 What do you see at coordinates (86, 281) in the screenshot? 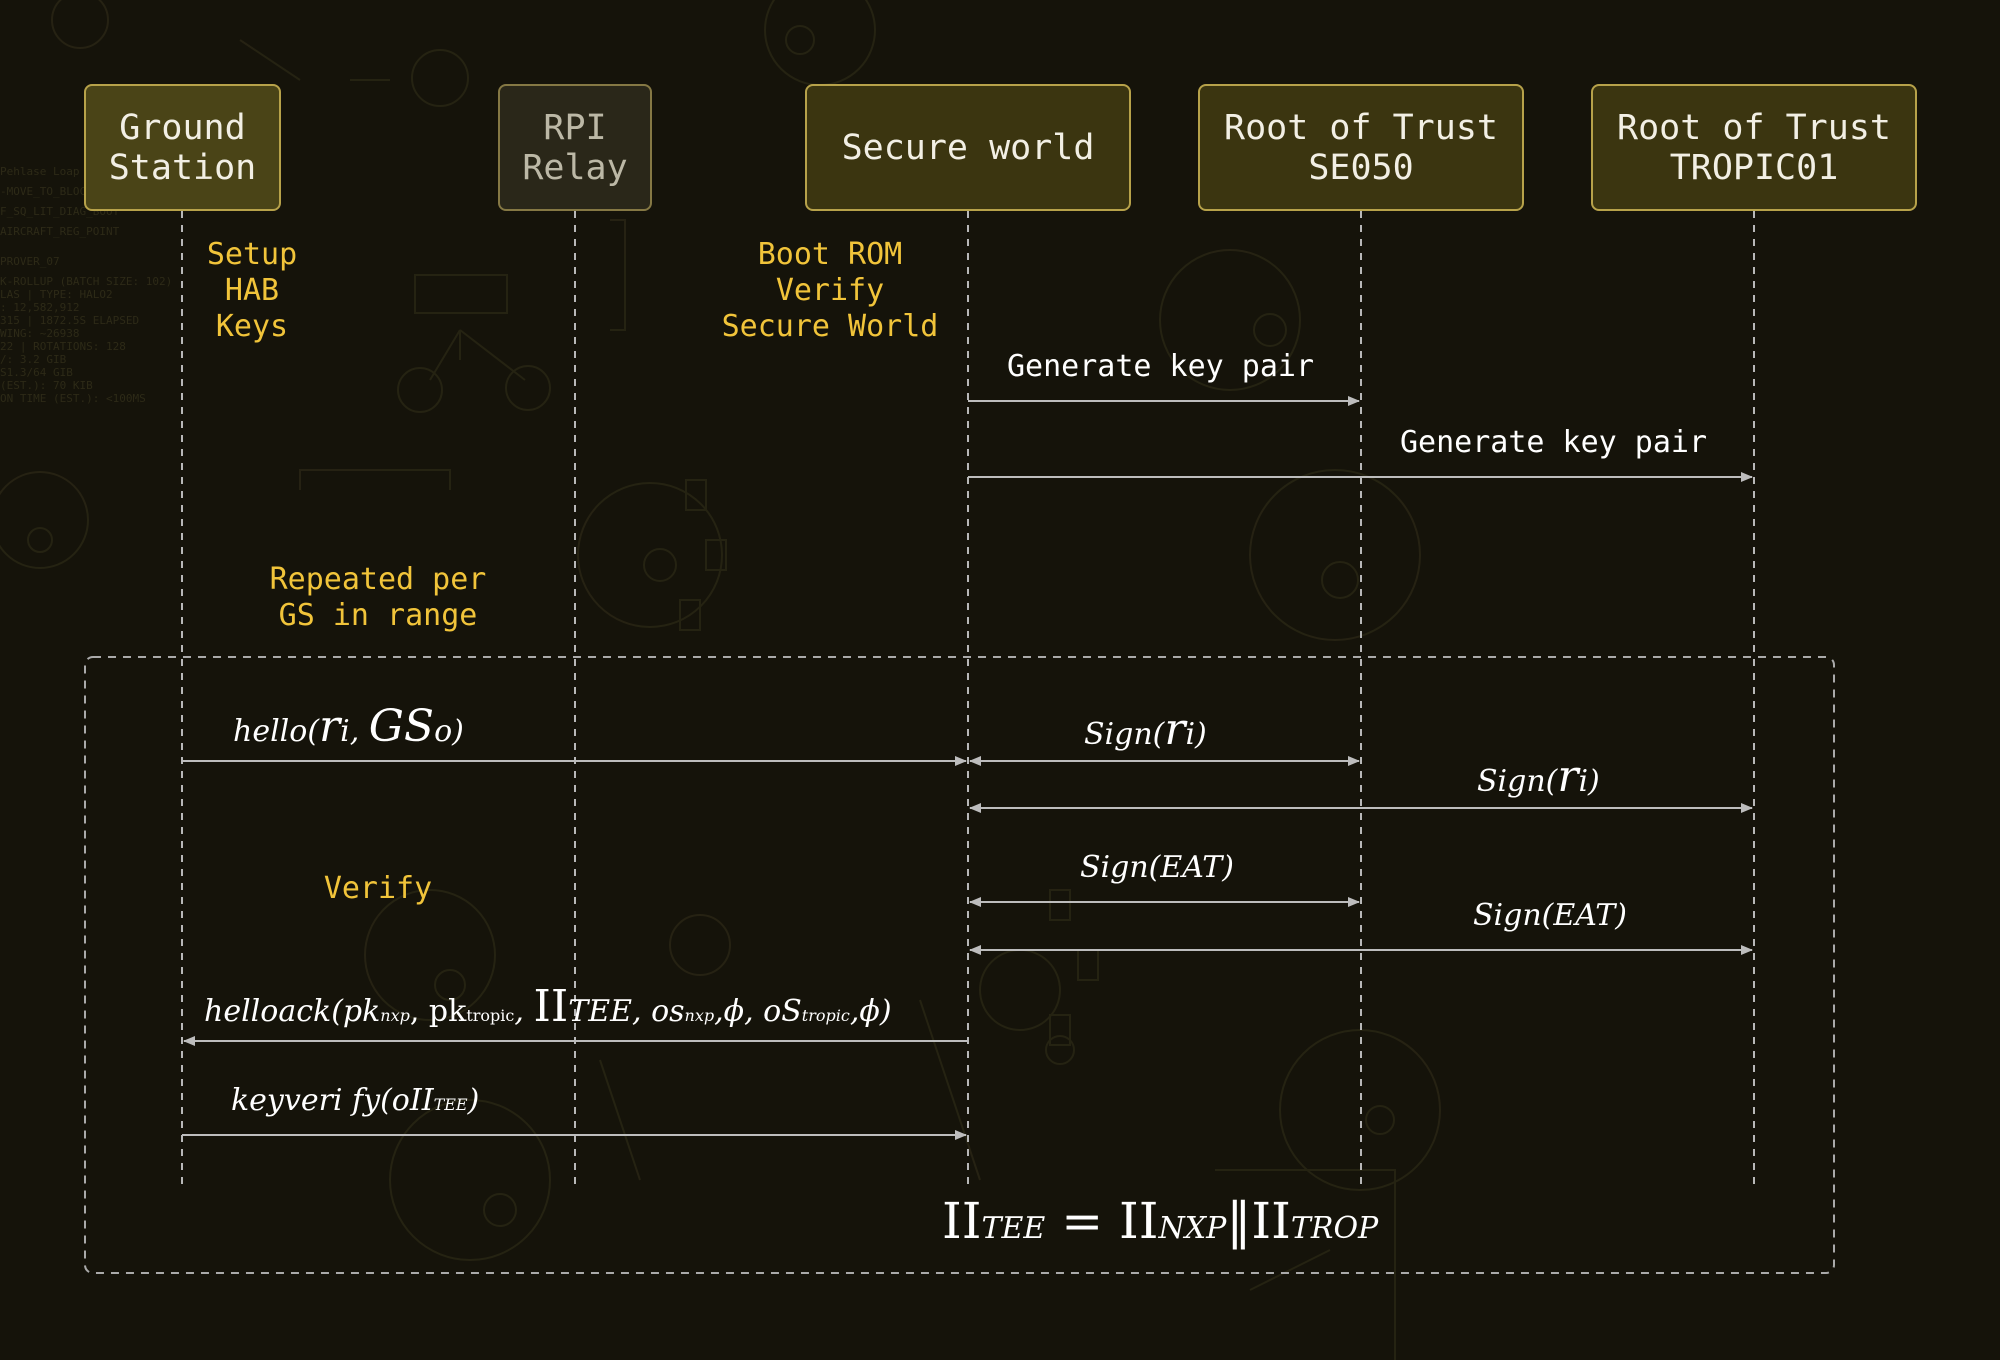
I see `svg-text: K-ROLLUP (BATCH SIZE: 102)` at bounding box center [86, 281].